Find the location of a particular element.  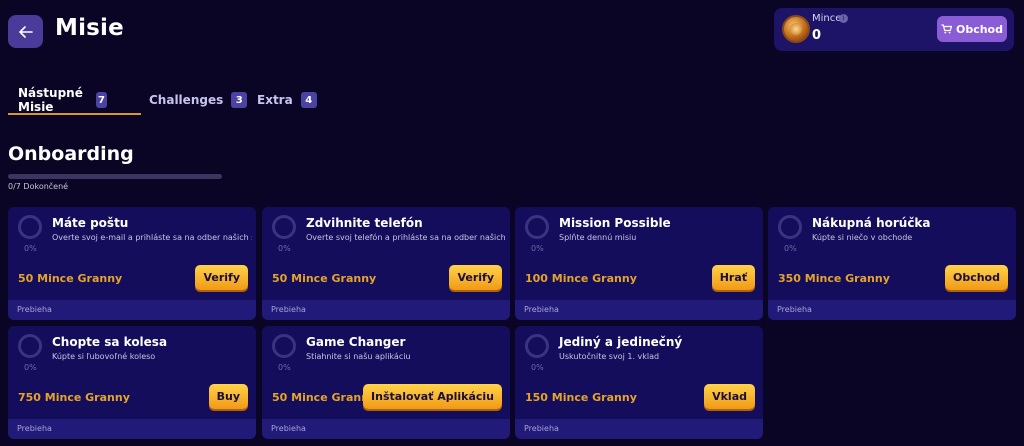

mission-description: Uskutočnite svoj 1. vklad is located at coordinates (609, 356).